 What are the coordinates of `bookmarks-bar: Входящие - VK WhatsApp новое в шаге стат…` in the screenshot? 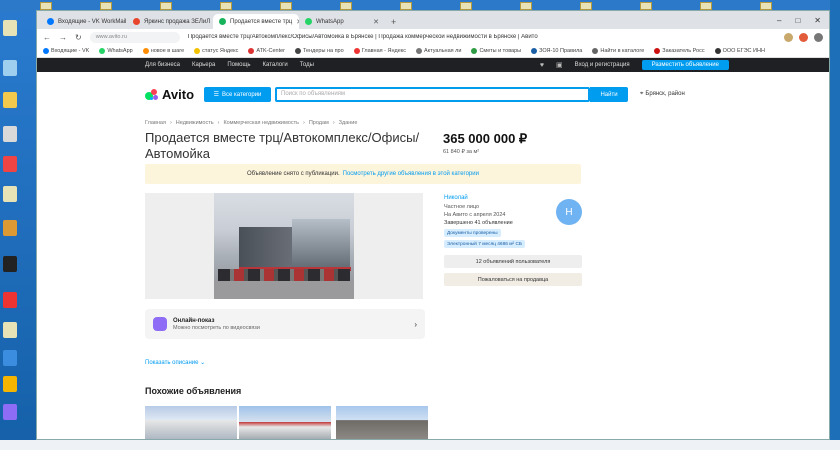 It's located at (433, 51).